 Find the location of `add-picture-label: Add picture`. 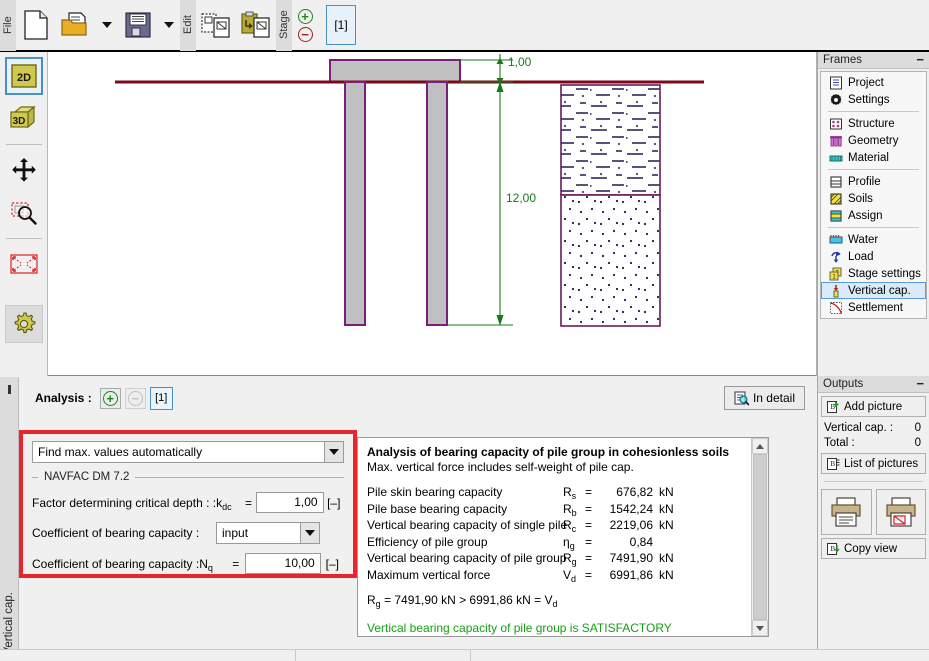

add-picture-label: Add picture is located at coordinates (873, 406).